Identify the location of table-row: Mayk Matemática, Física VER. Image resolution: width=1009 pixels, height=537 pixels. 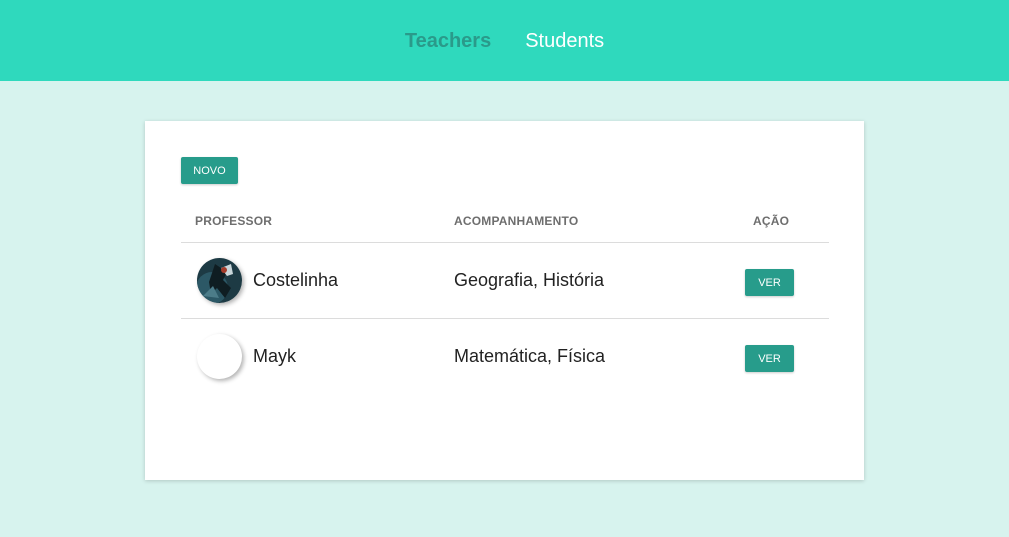
(505, 357).